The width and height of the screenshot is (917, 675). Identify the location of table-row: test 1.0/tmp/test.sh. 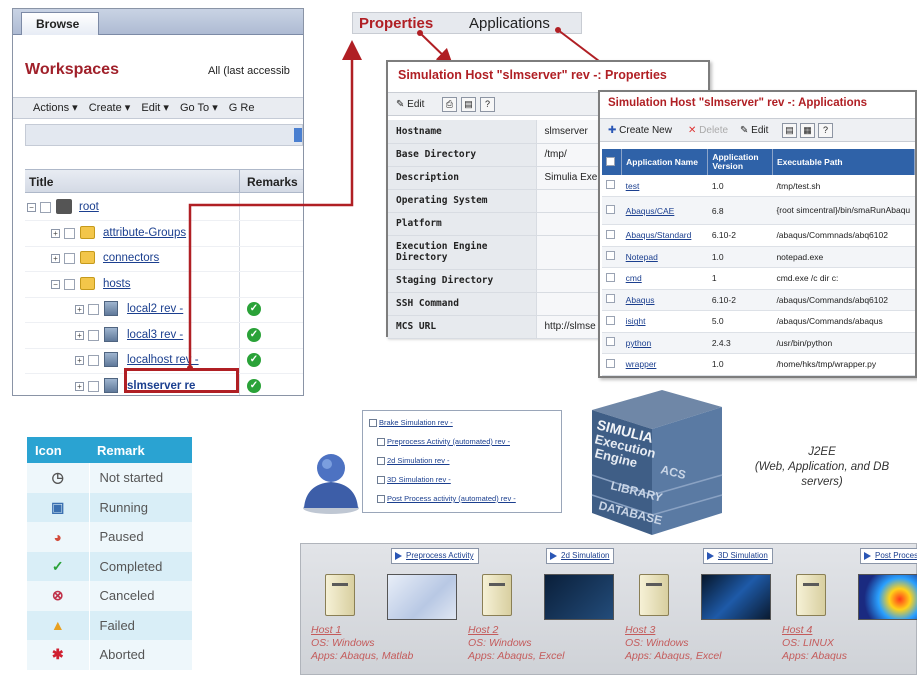
(758, 186).